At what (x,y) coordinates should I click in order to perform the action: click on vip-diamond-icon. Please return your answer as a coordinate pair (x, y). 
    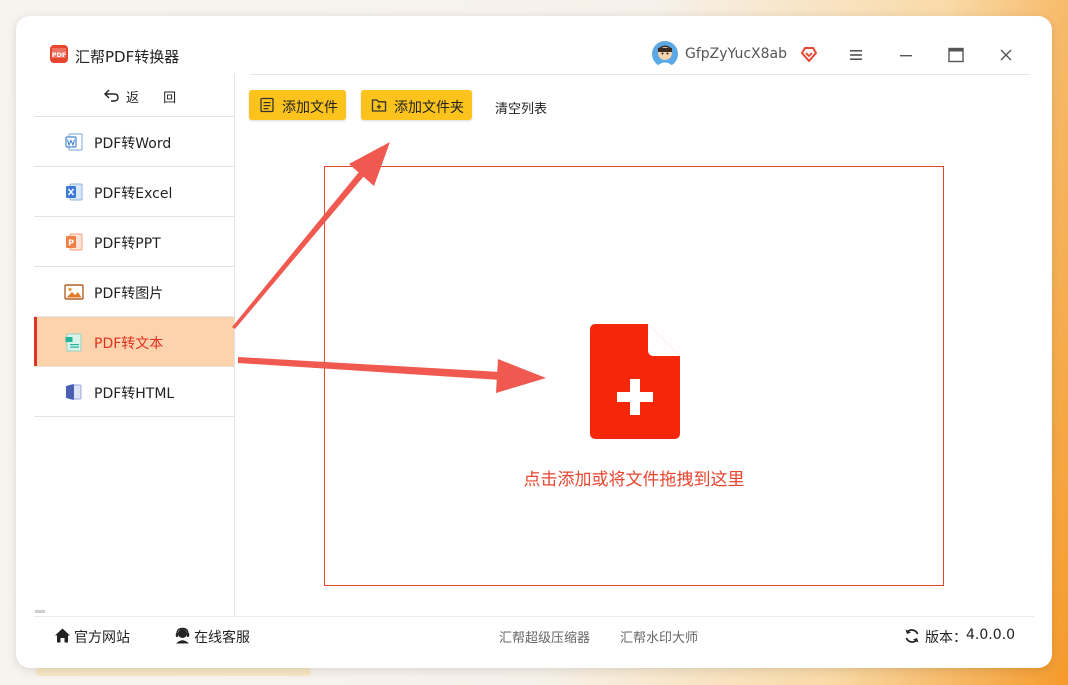
    Looking at the image, I should click on (809, 54).